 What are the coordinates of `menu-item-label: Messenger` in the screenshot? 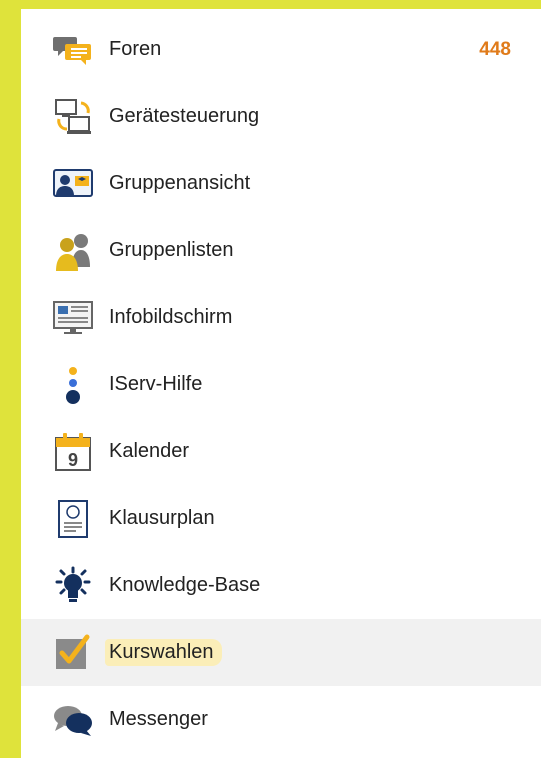 It's located at (158, 719).